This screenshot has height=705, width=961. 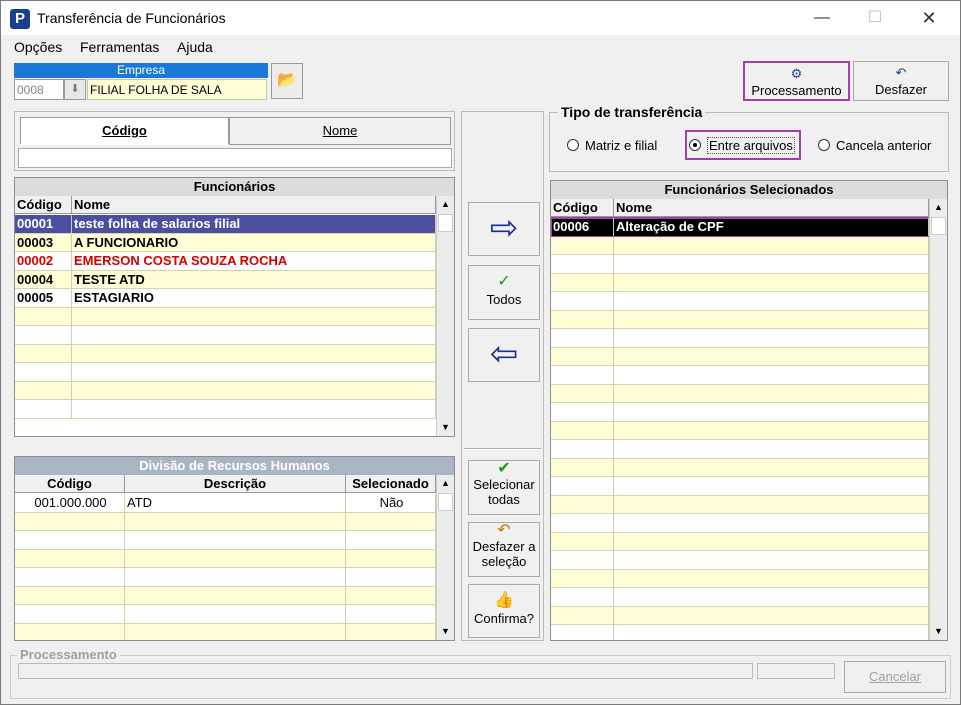 What do you see at coordinates (235, 484) in the screenshot?
I see `col-div-descricao: Descrição` at bounding box center [235, 484].